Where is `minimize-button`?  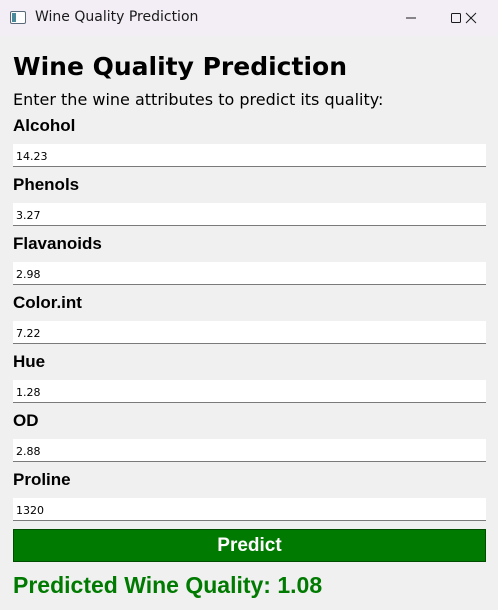 minimize-button is located at coordinates (411, 18).